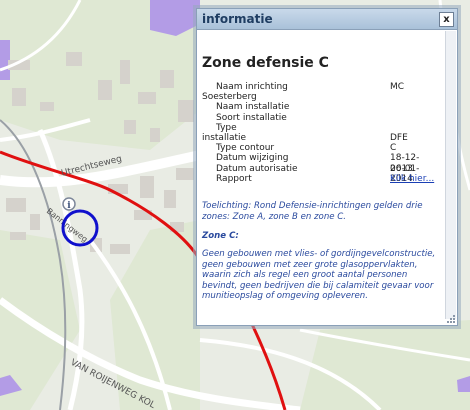  What do you see at coordinates (320, 163) in the screenshot?
I see `property-row: Datum wijziging 18-12-2013` at bounding box center [320, 163].